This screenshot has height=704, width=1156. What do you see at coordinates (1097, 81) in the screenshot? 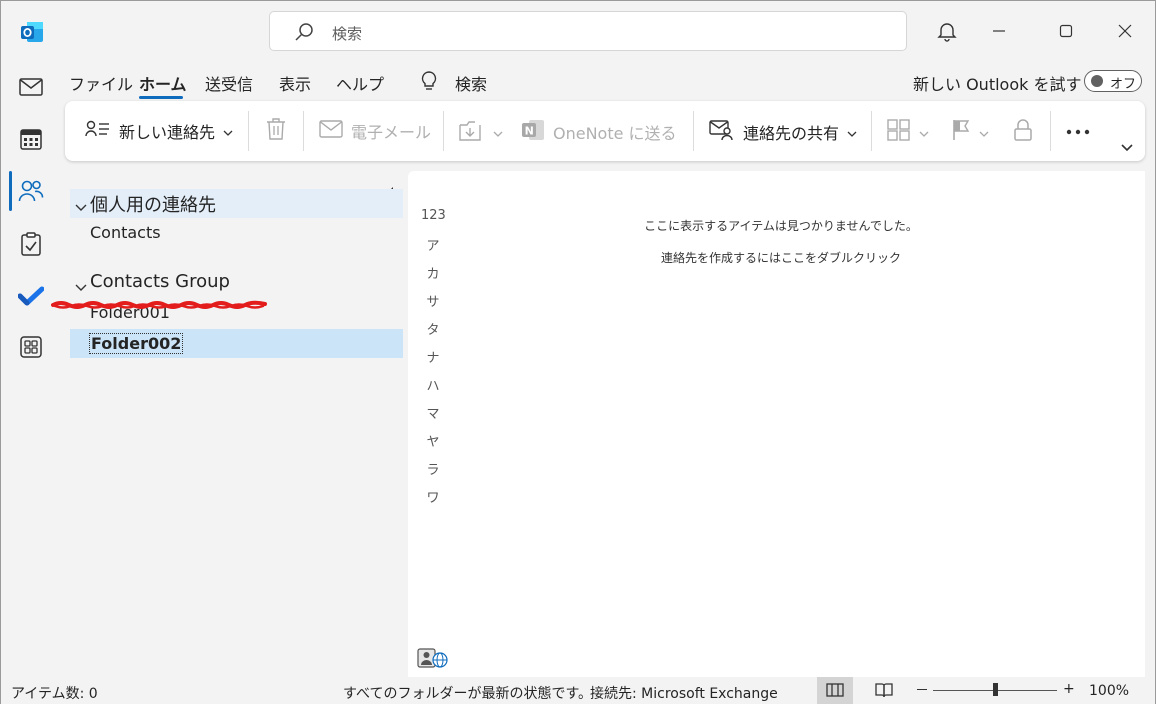
I see `toggle-knob` at bounding box center [1097, 81].